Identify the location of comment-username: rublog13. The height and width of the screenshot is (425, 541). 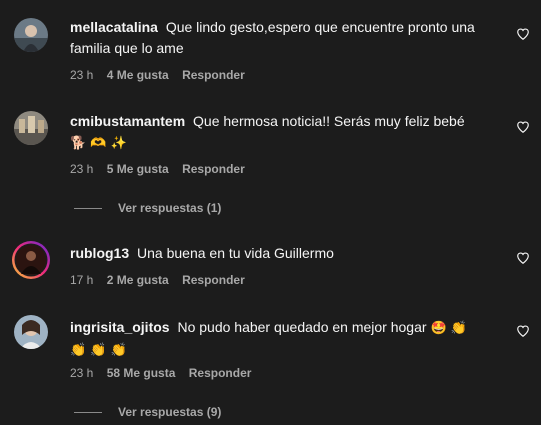
(99, 253).